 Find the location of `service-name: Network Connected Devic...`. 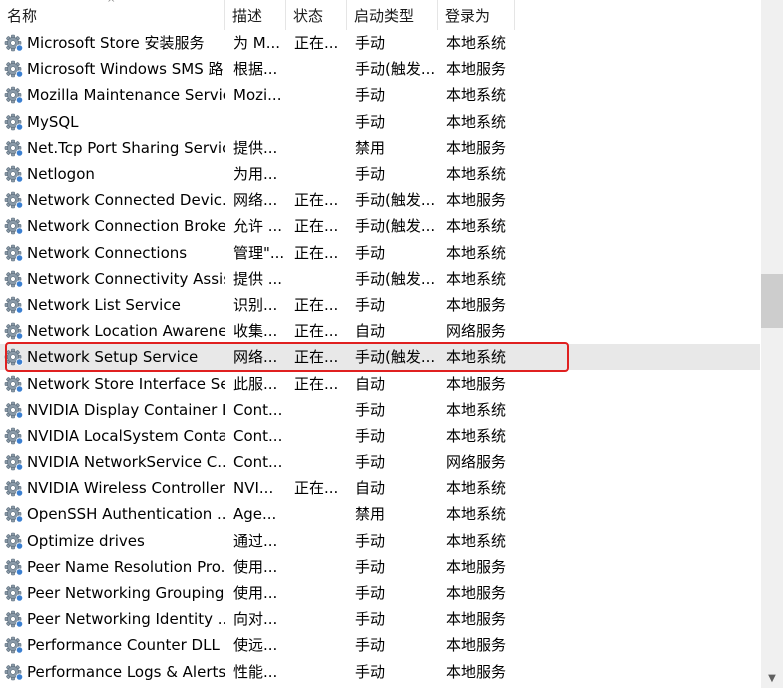

service-name: Network Connected Devic... is located at coordinates (126, 200).